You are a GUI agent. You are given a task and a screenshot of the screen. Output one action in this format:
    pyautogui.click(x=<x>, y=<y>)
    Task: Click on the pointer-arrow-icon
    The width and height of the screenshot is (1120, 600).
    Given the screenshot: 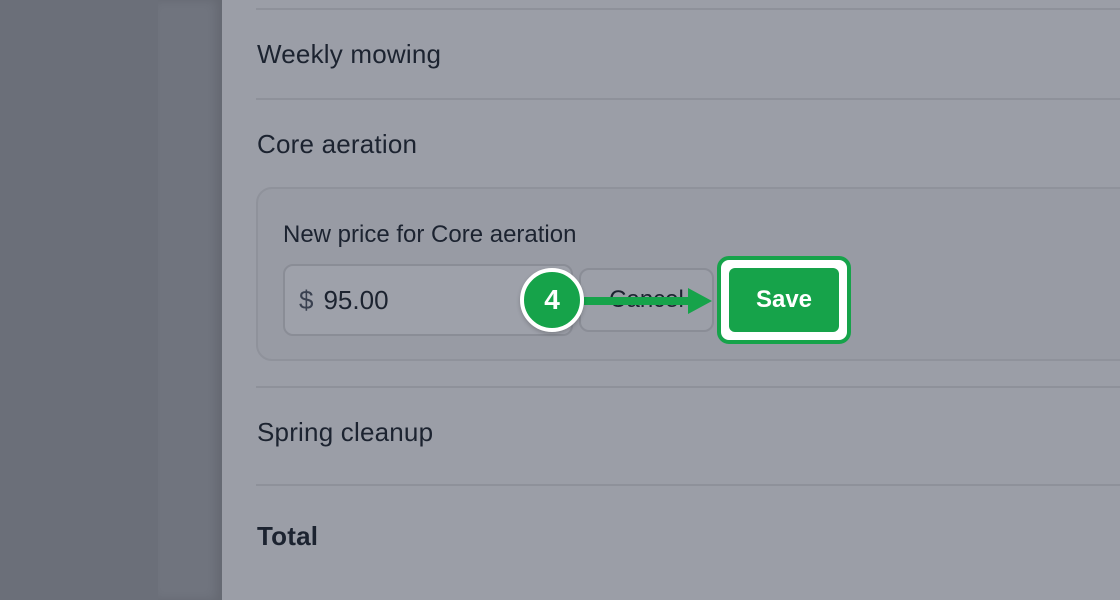 What is the action you would take?
    pyautogui.click(x=648, y=301)
    